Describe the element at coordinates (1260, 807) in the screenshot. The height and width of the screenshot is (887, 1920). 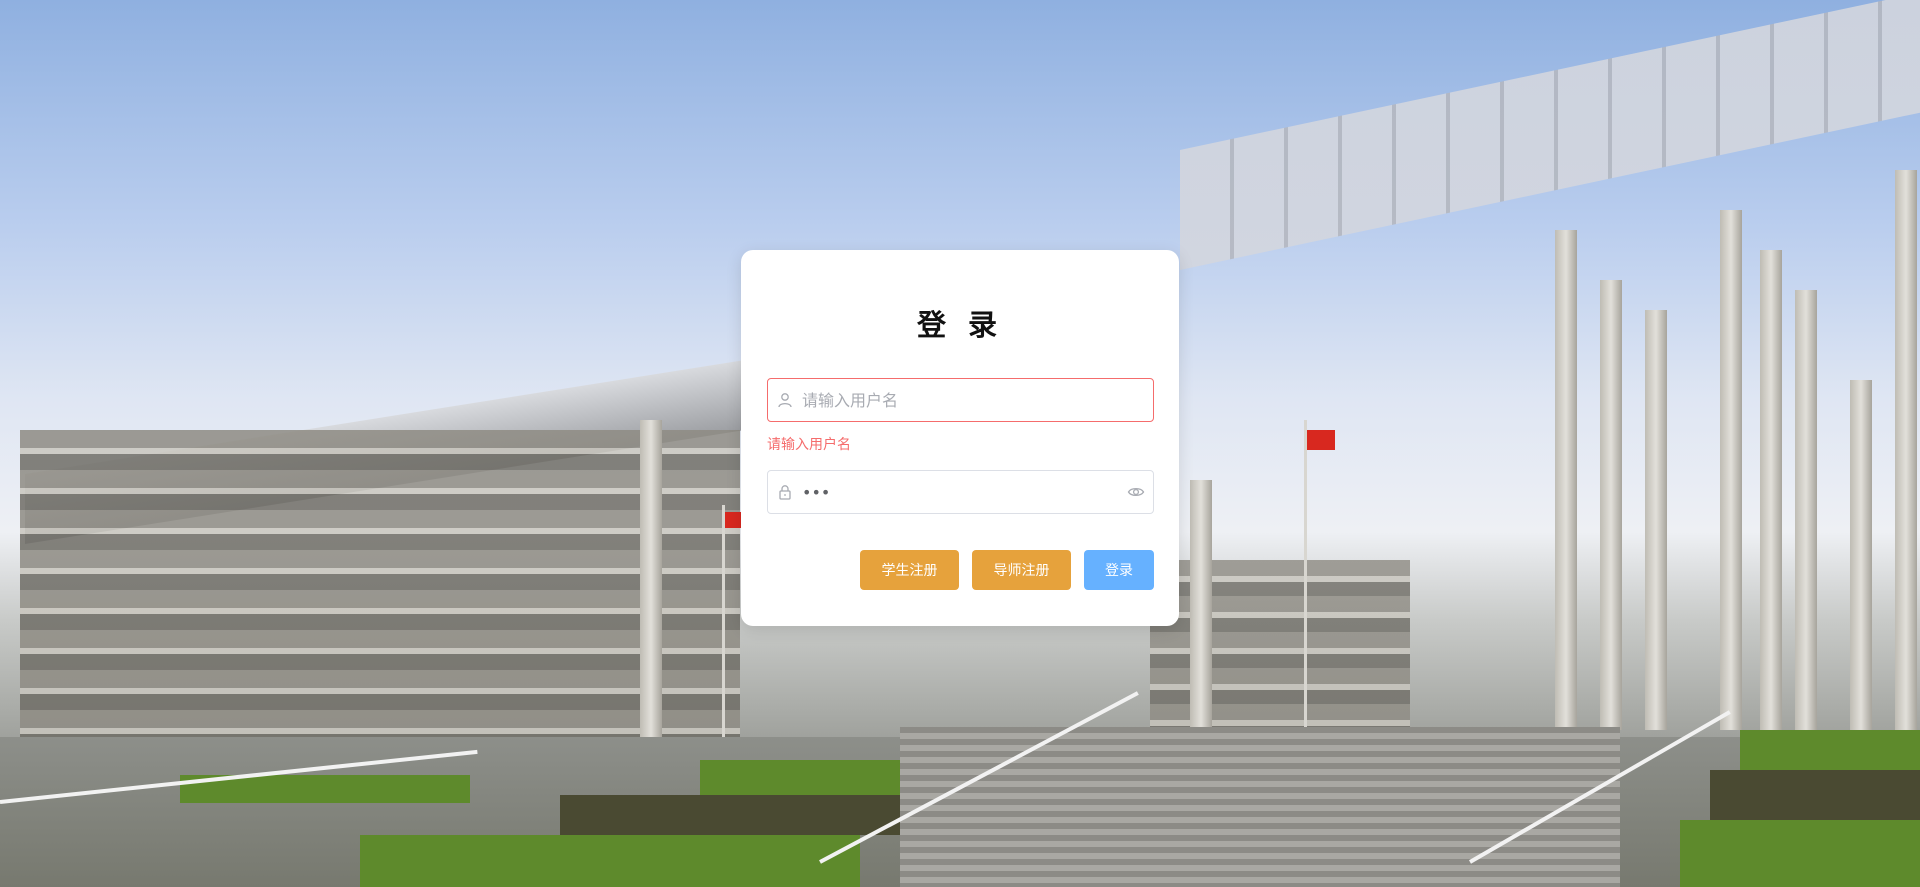
I see `stairs` at that location.